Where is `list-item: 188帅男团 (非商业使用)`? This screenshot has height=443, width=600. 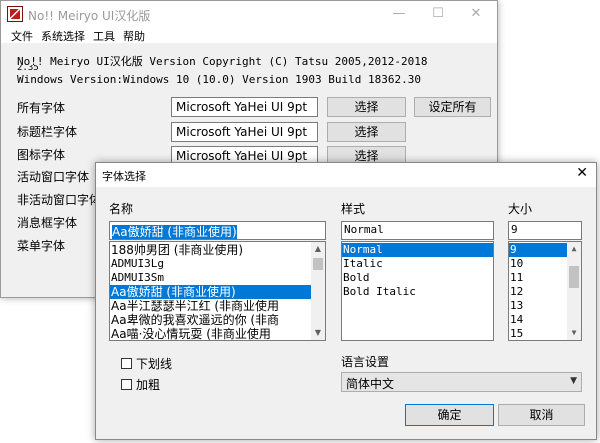
list-item: 188帅男团 (非商业使用) is located at coordinates (217, 250).